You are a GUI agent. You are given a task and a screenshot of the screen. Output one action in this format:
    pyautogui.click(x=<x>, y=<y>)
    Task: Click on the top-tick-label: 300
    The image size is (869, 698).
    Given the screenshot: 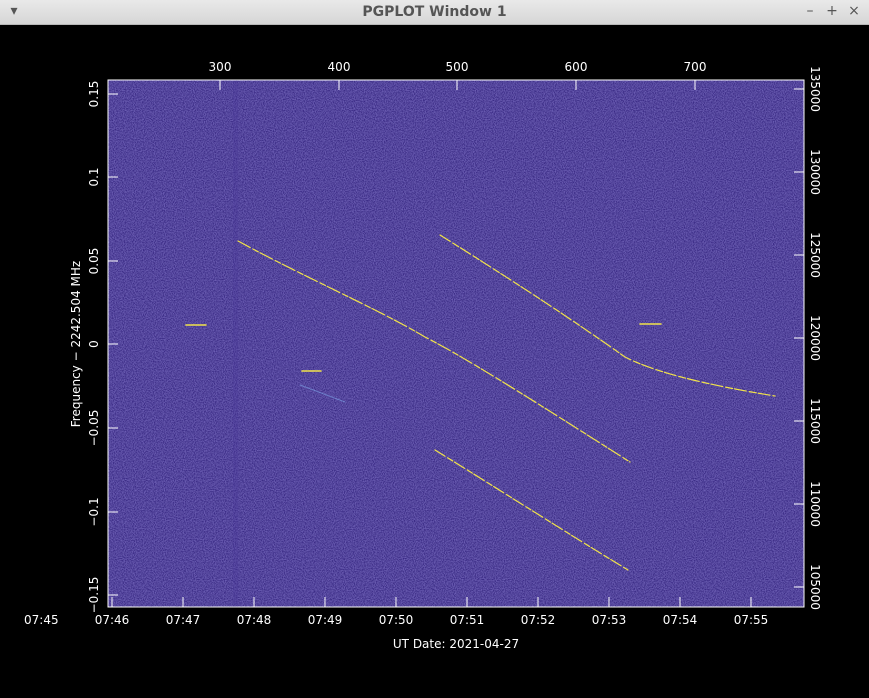 What is the action you would take?
    pyautogui.click(x=220, y=67)
    